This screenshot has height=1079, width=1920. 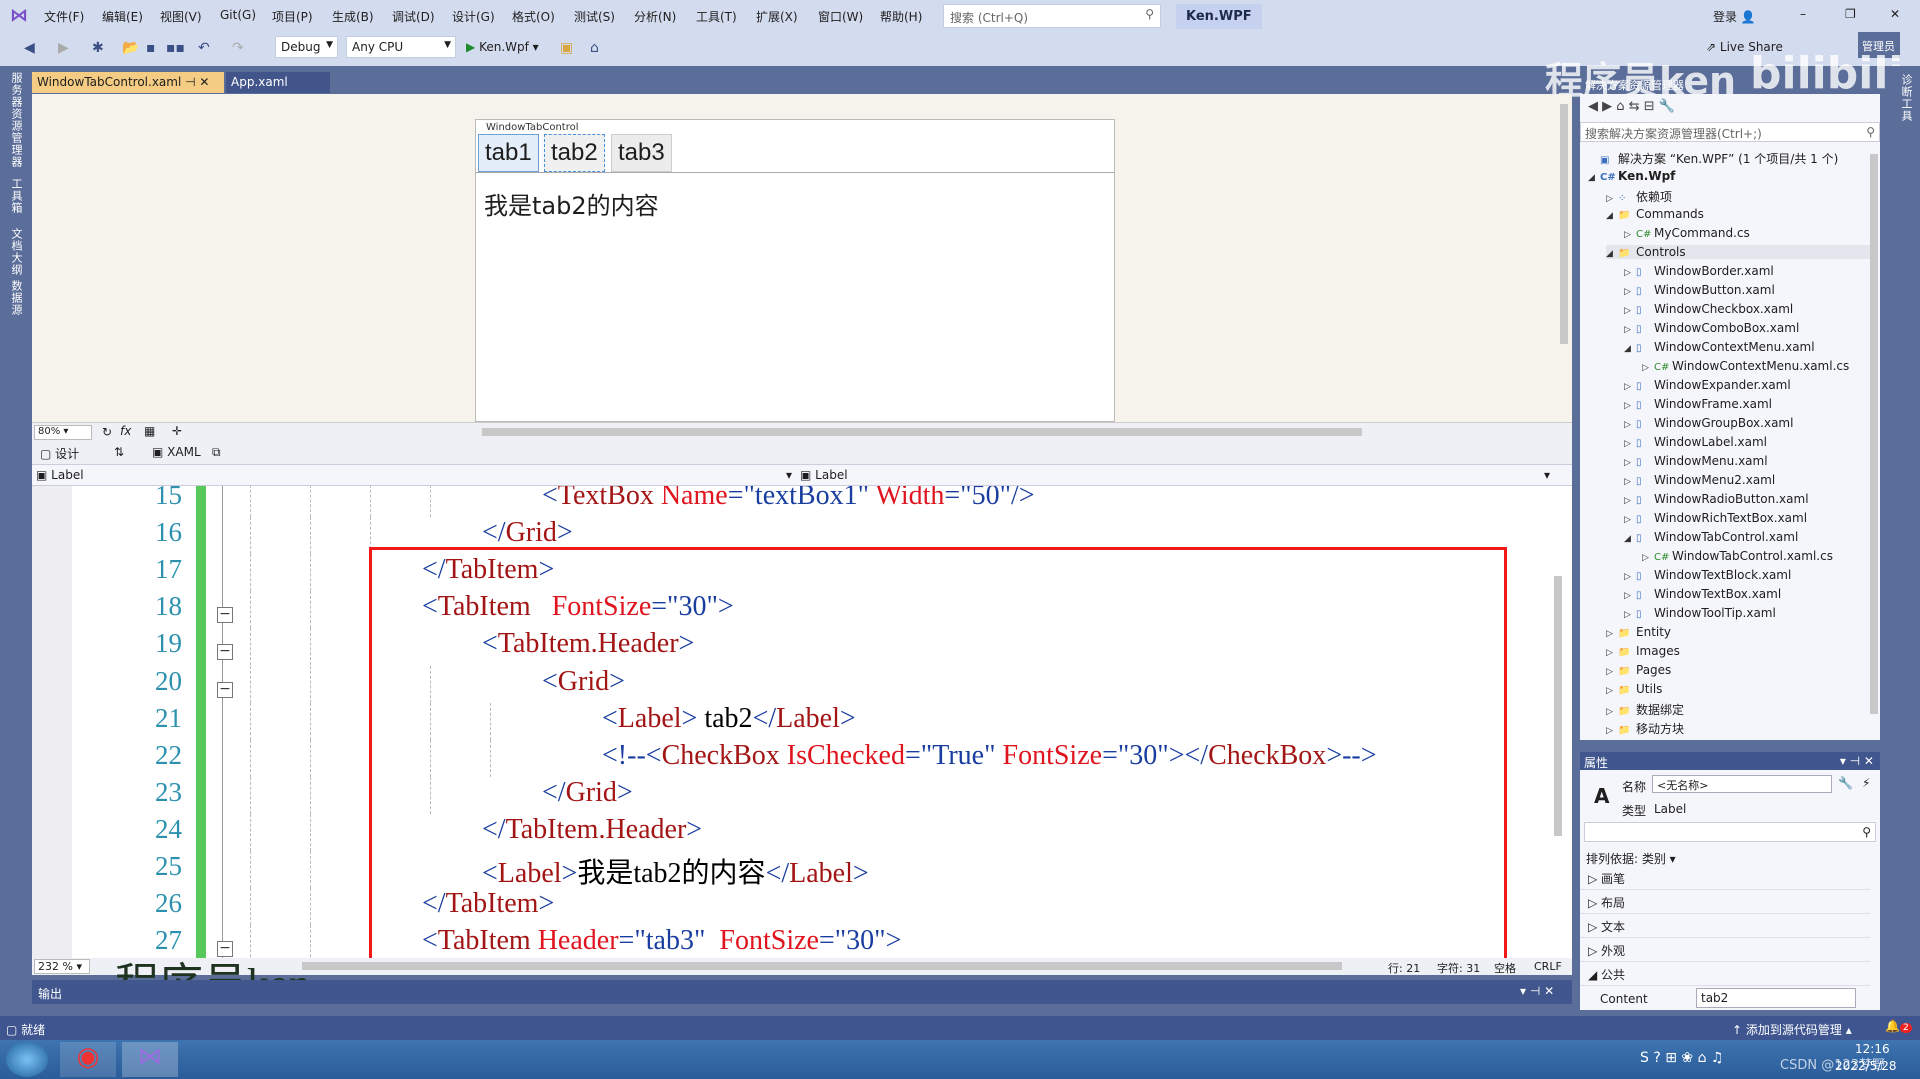 What do you see at coordinates (149, 431) in the screenshot?
I see `grid-icon: ▦` at bounding box center [149, 431].